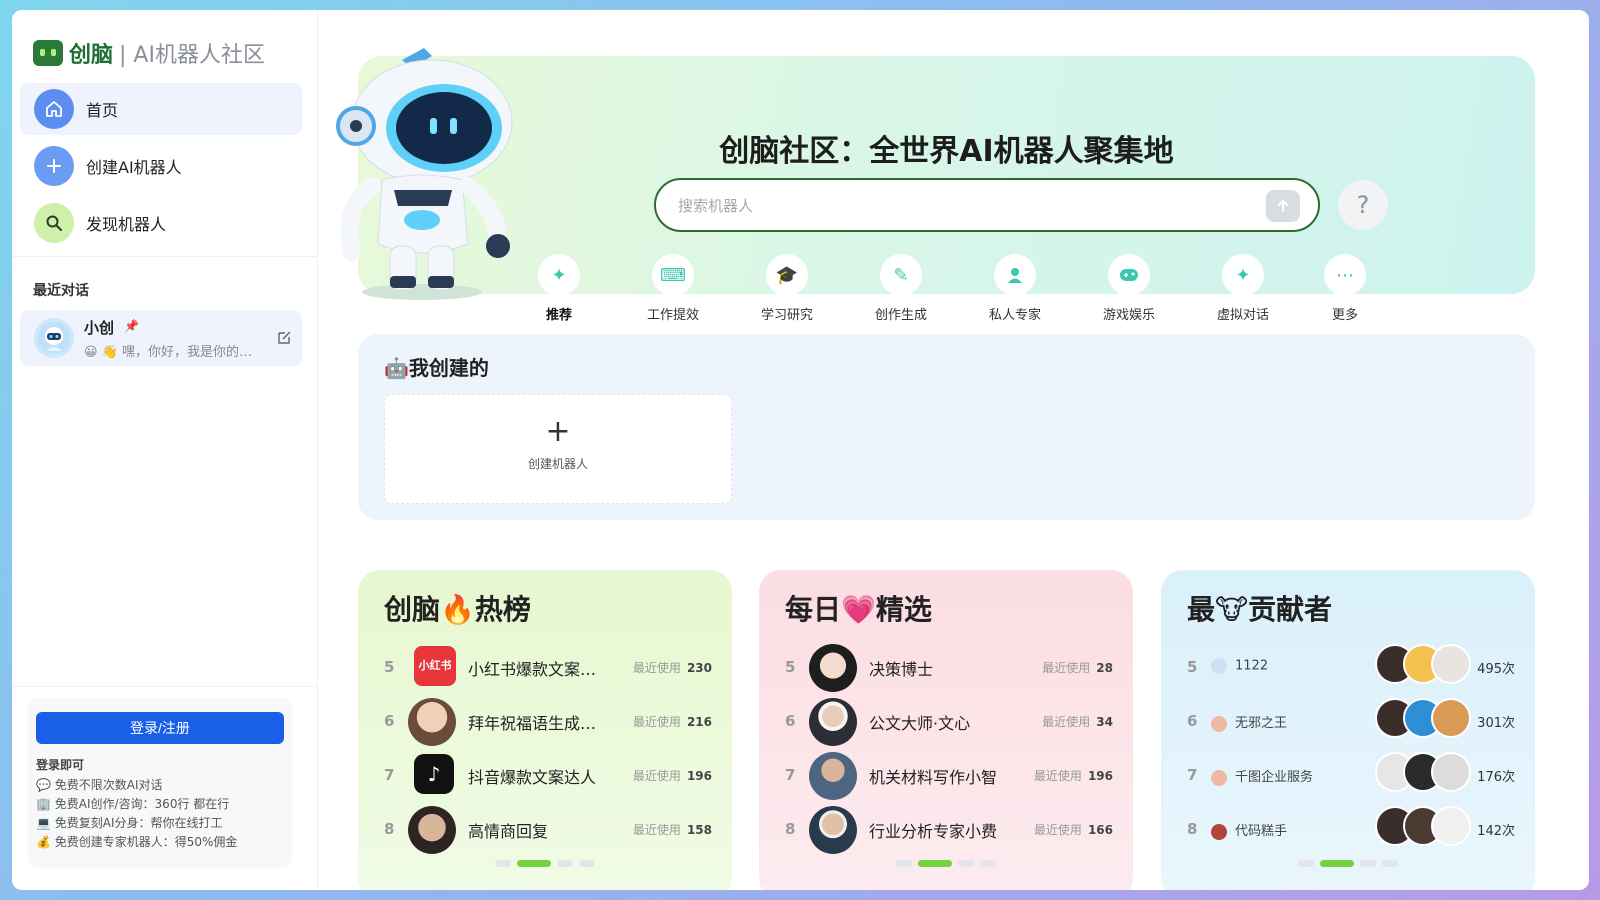  Describe the element at coordinates (1351, 828) in the screenshot. I see `list-item: 8 代码糕手 142次` at that location.